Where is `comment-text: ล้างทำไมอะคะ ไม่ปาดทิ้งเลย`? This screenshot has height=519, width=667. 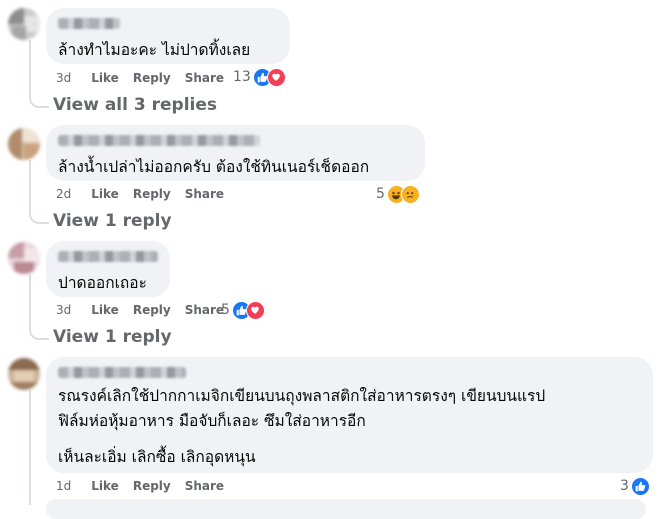
comment-text: ล้างทำไมอะคะ ไม่ปาดทิ้งเลย is located at coordinates (154, 50).